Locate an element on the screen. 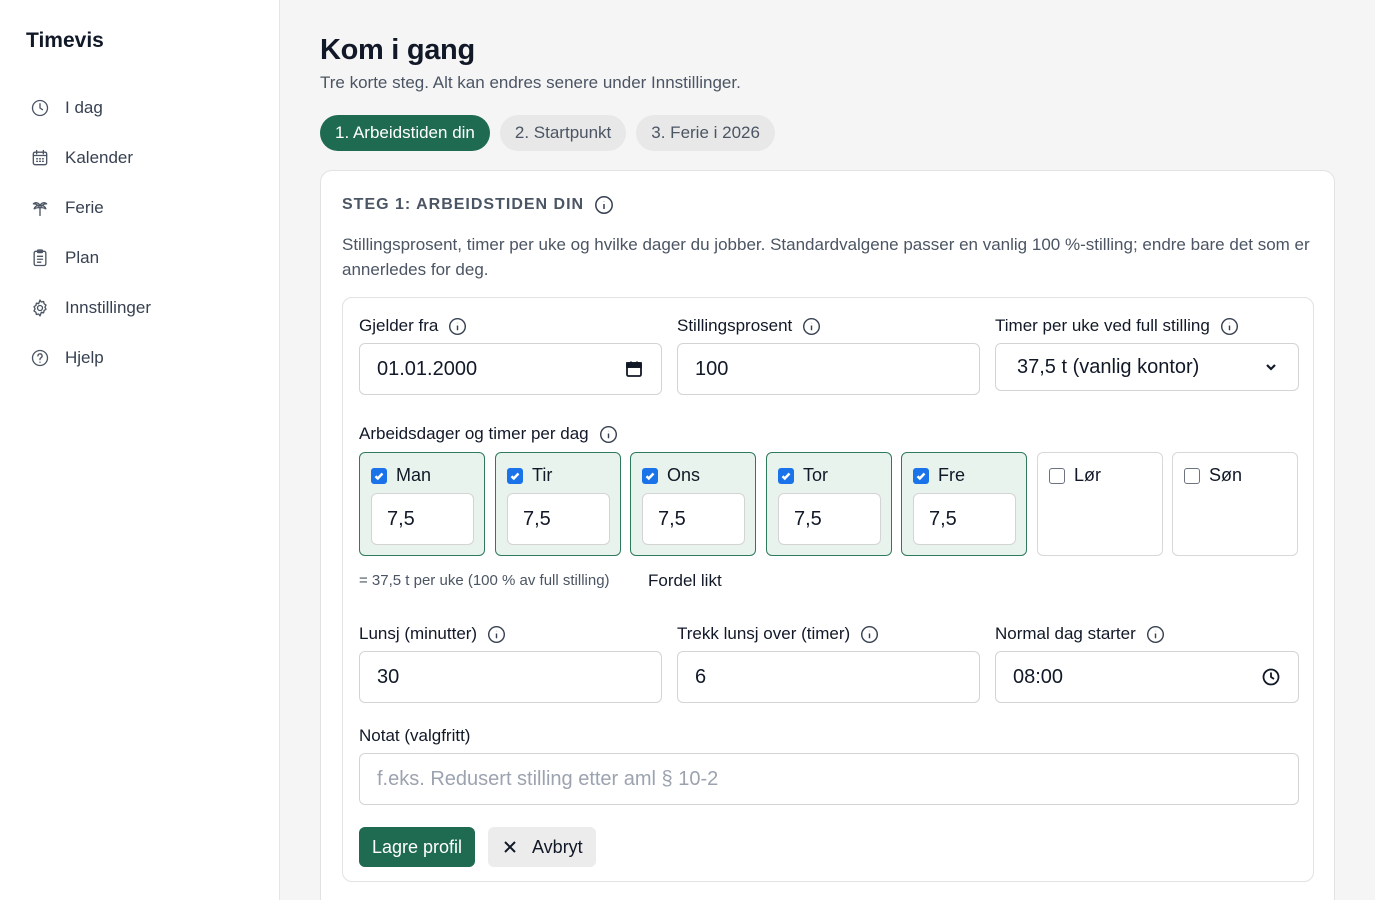  valid-from-label: Gjelder fra is located at coordinates (413, 326).